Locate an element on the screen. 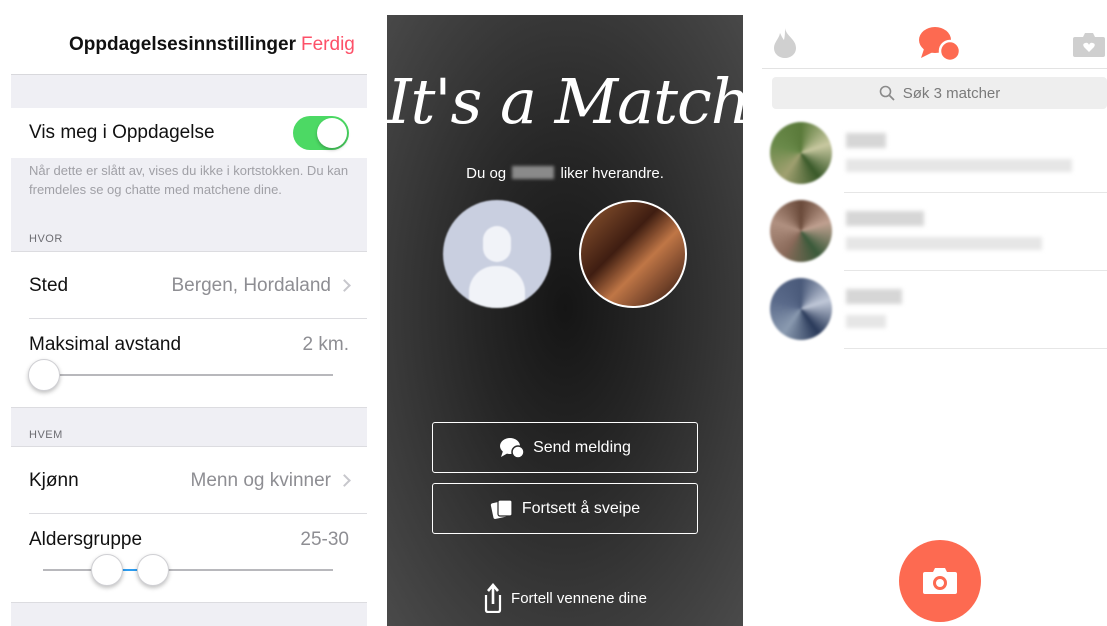 Image resolution: width=1107 pixels, height=626 pixels. show-me-row: Vis meg i Oppdagelse is located at coordinates (189, 133).